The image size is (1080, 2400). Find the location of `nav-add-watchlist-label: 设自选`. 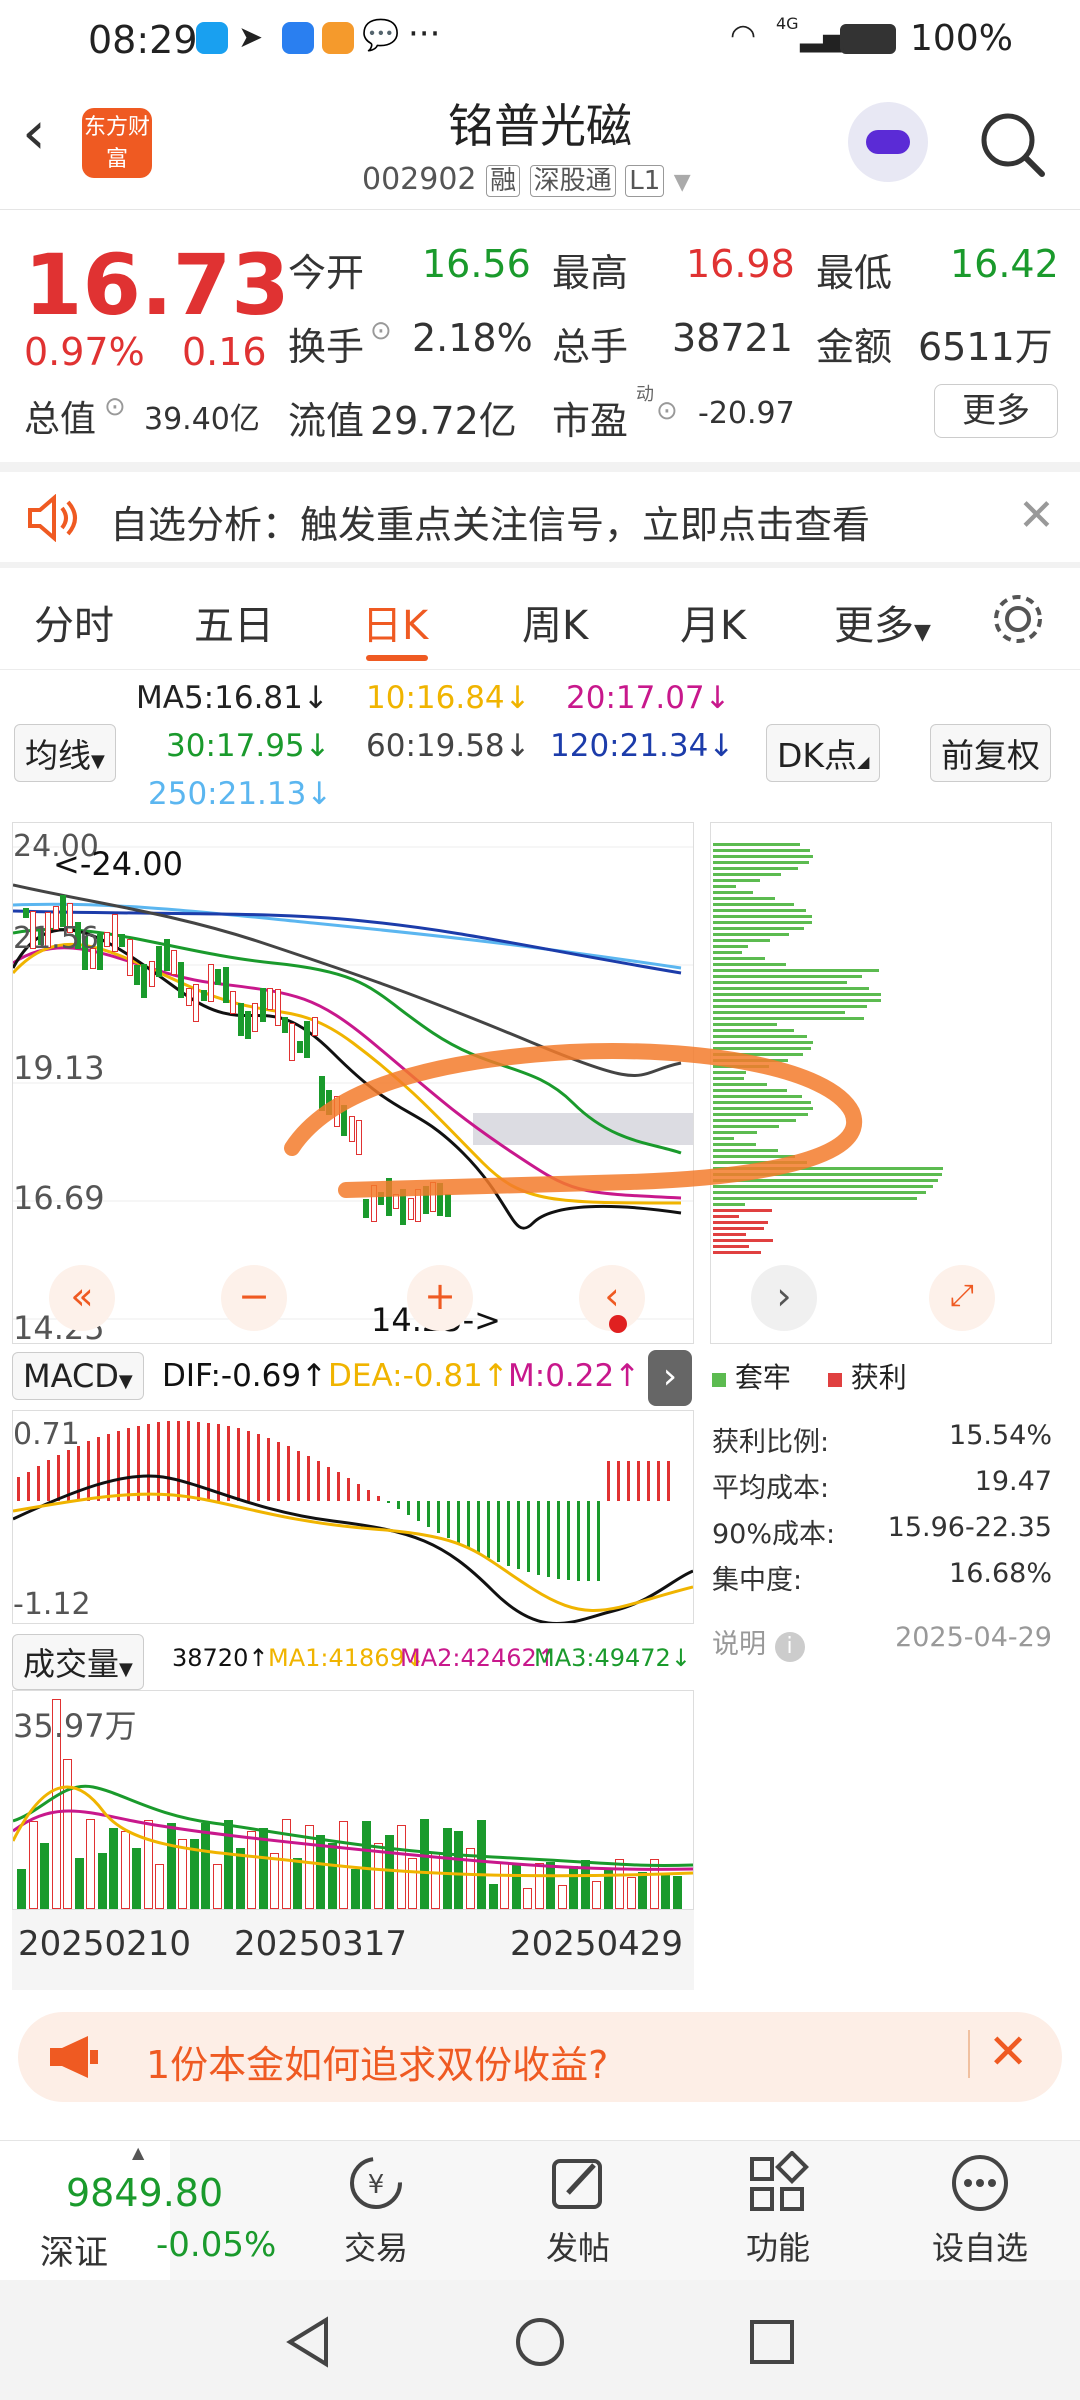

nav-add-watchlist-label: 设自选 is located at coordinates (979, 2248).